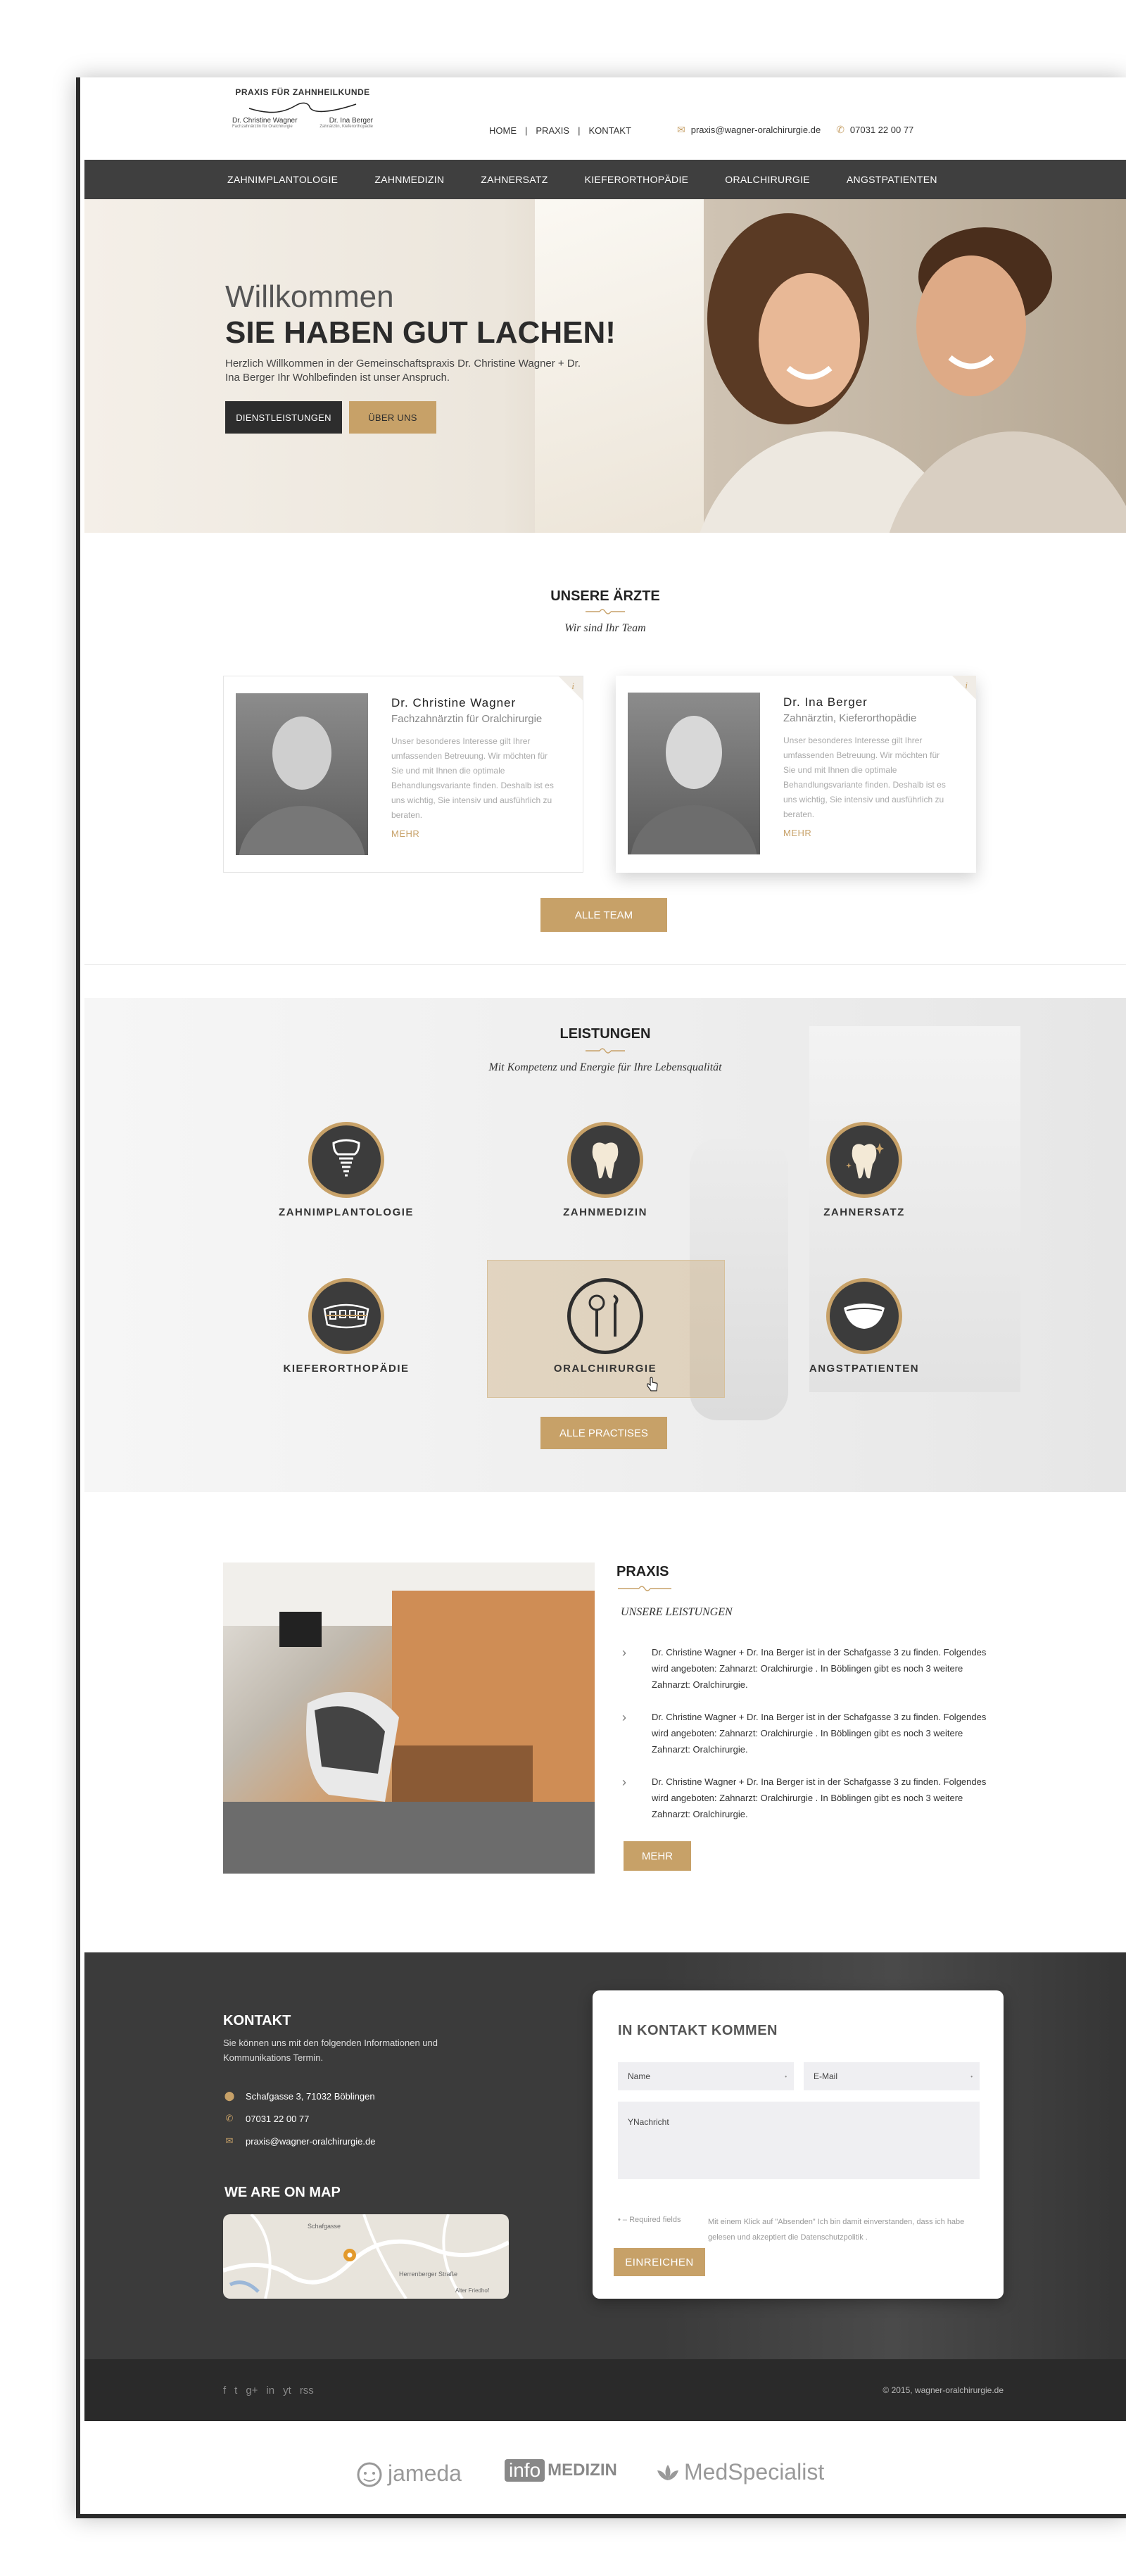  Describe the element at coordinates (224, 2391) in the screenshot. I see `facebook-icon: f` at that location.